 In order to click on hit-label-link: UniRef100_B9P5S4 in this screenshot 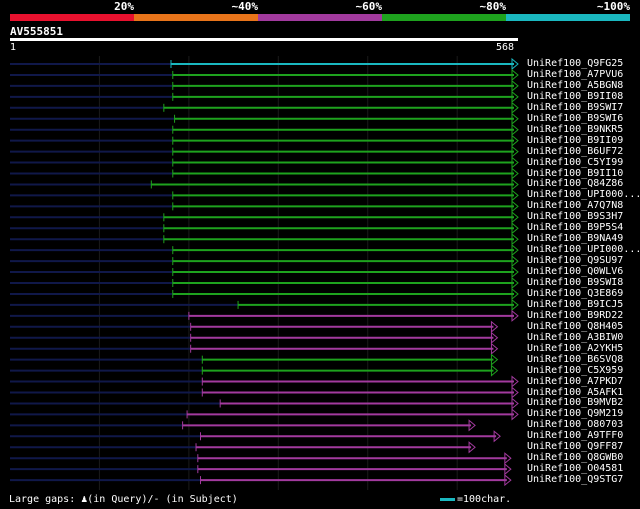, I will do `click(575, 227)`.